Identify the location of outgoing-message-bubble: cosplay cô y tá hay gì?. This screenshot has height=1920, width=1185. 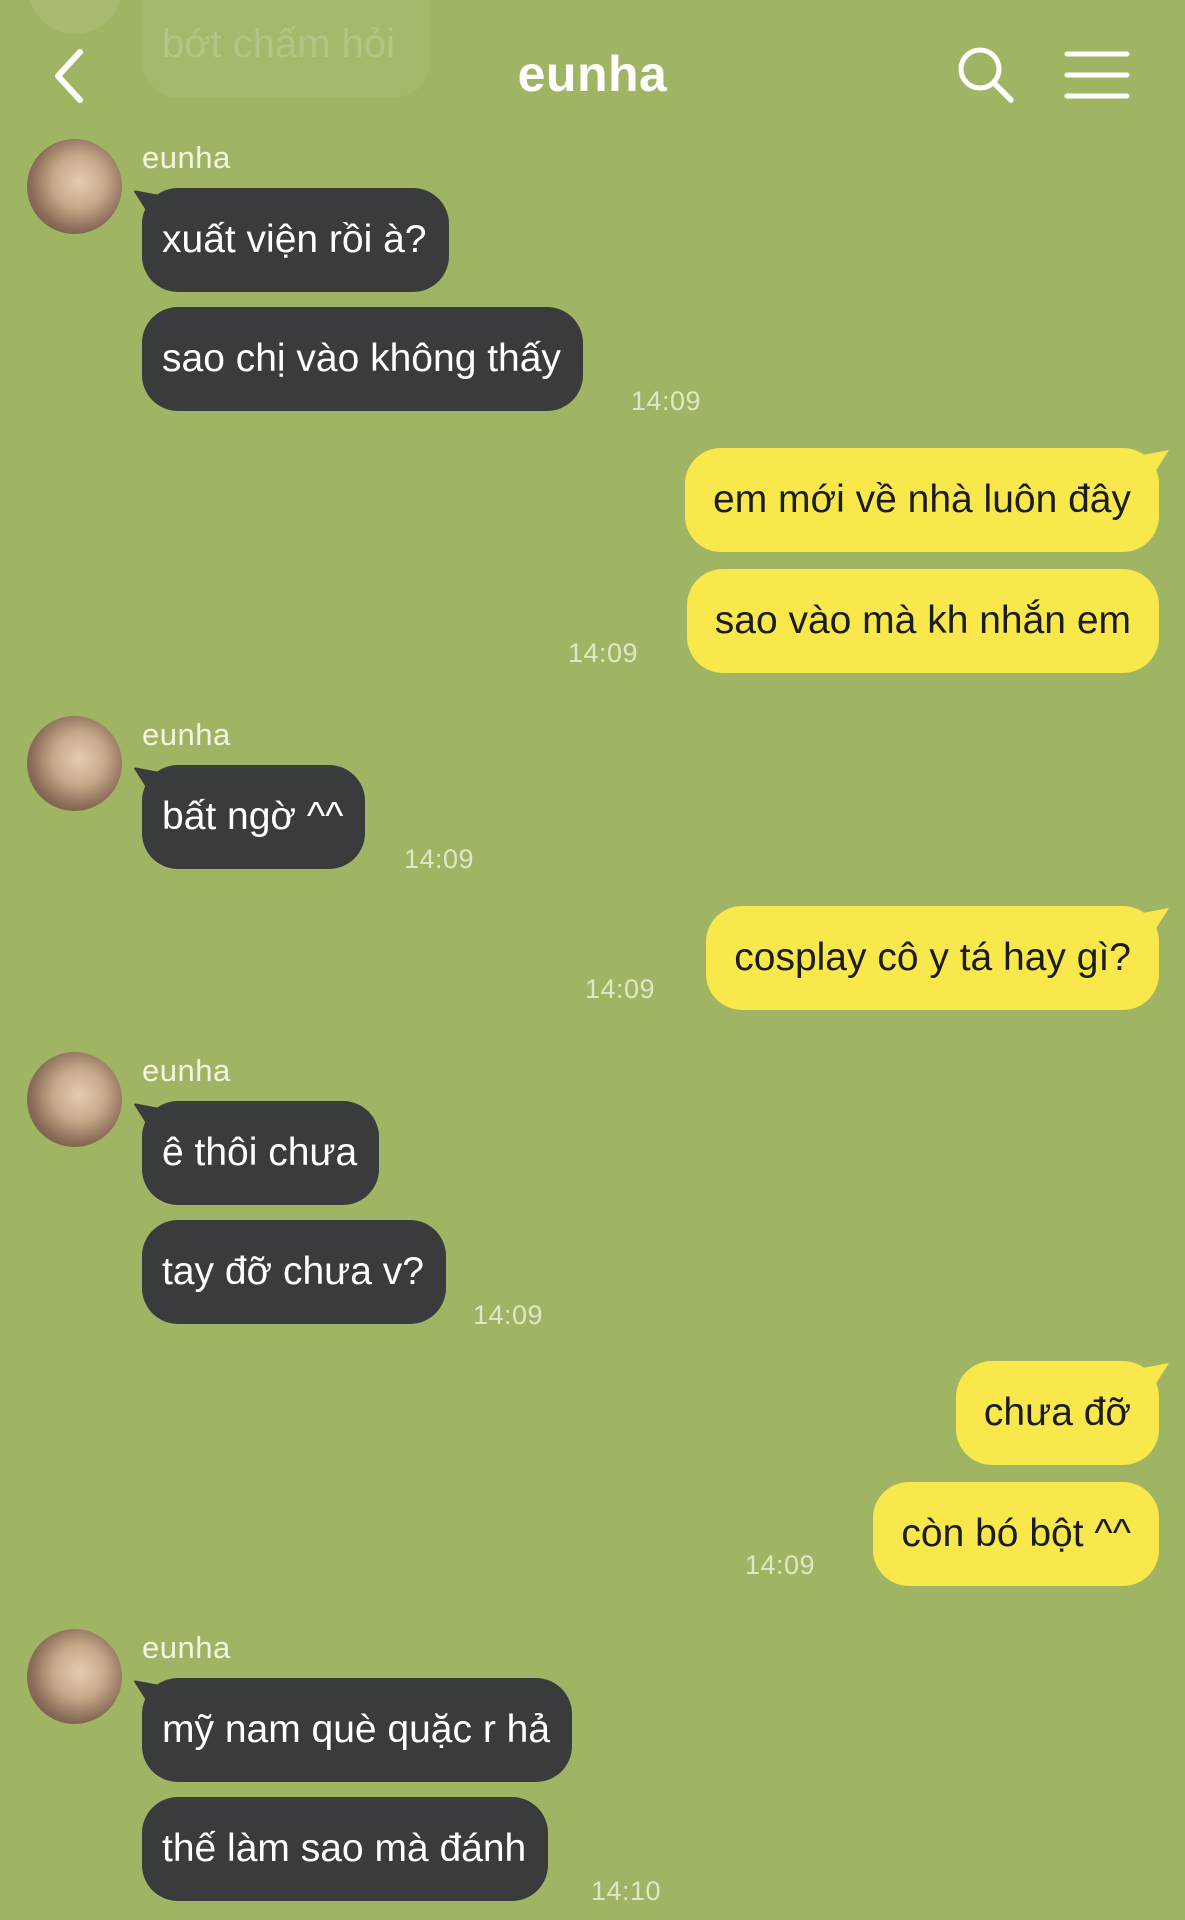
(932, 958).